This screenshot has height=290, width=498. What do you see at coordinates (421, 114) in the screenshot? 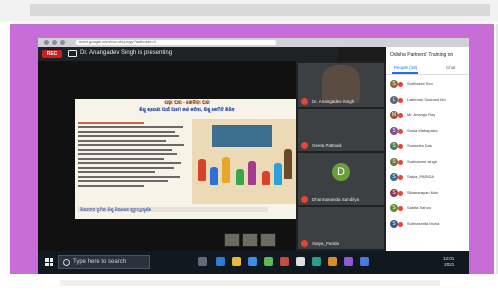
I see `participant-name: Mr. Anangs Ray` at bounding box center [421, 114].